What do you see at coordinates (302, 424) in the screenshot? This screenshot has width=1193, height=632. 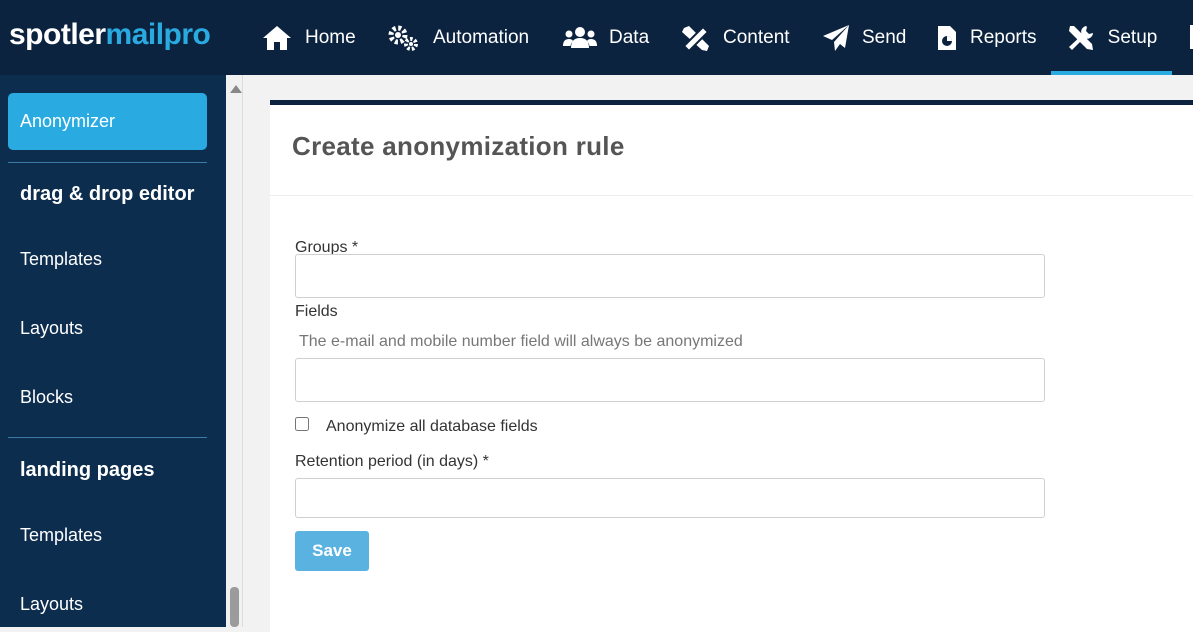 I see `anonymize-all-checkbox` at bounding box center [302, 424].